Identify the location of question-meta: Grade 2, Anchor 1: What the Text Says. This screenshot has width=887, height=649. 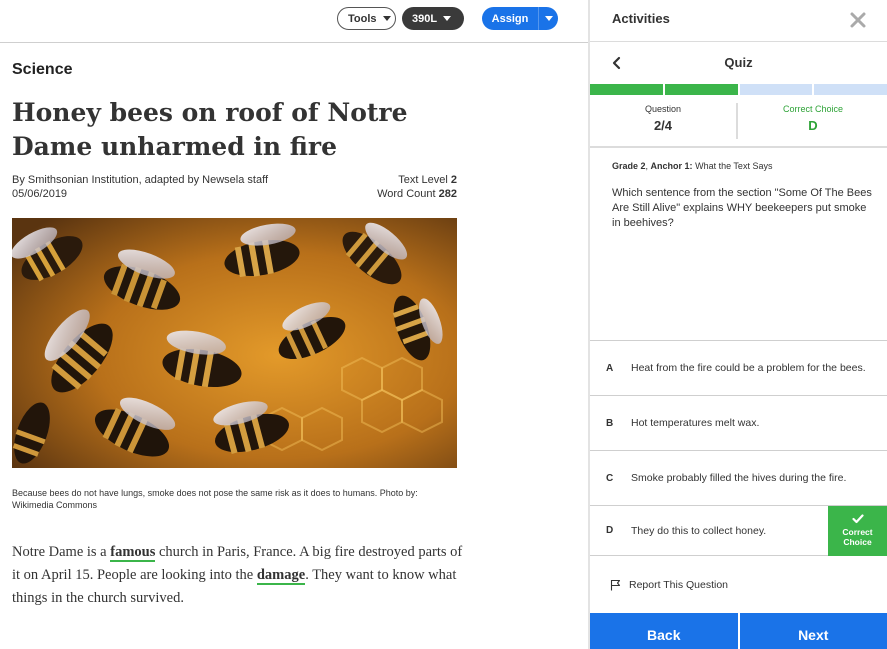
(692, 166).